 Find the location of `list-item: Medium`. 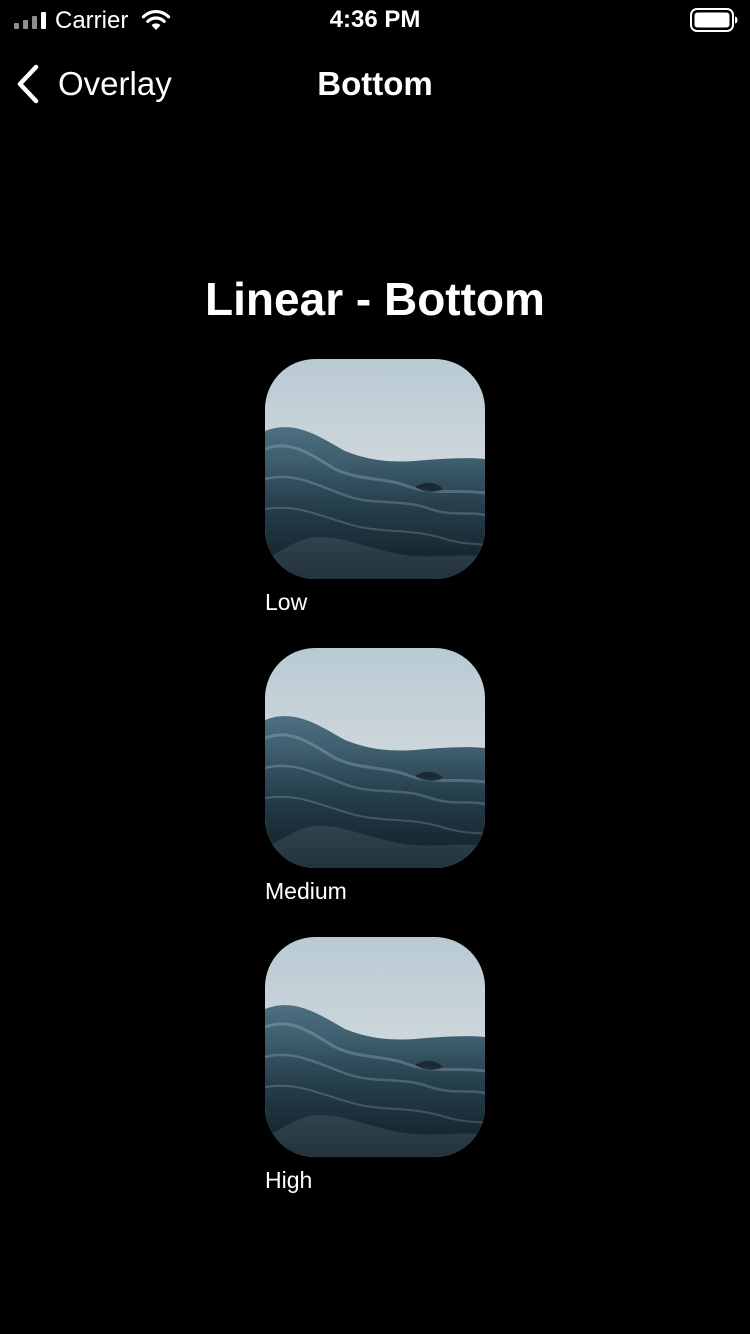

list-item: Medium is located at coordinates (376, 777).